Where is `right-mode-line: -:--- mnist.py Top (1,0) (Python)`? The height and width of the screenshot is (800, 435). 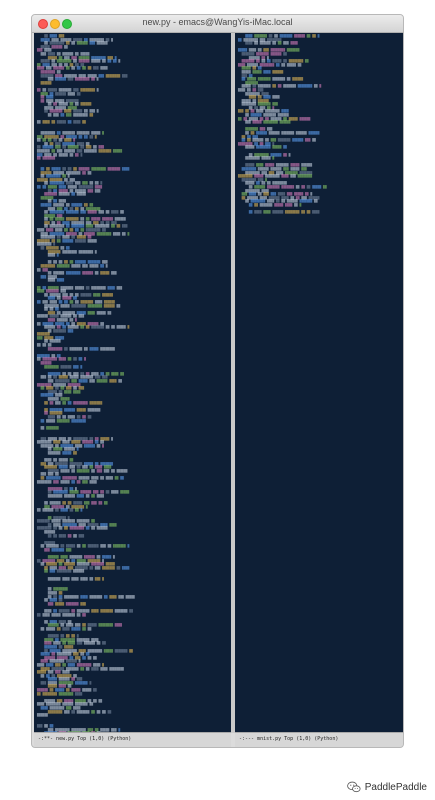
right-mode-line: -:--- mnist.py Top (1,0) (Python) is located at coordinates (319, 739).